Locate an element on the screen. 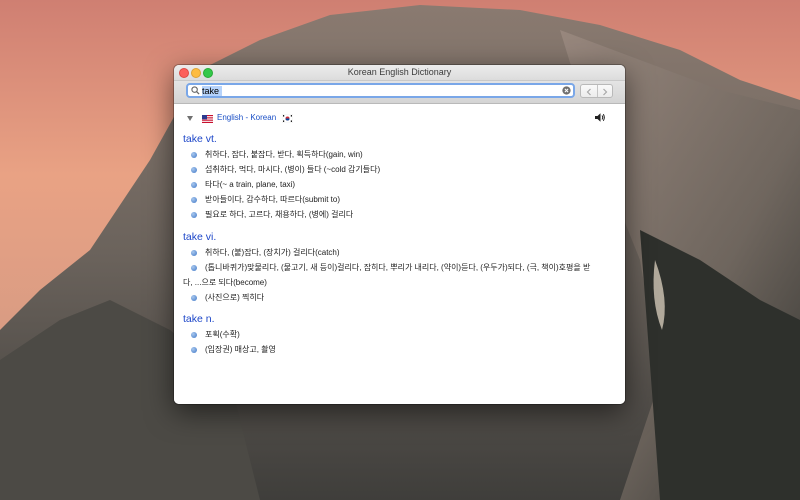 This screenshot has width=800, height=500. part-of-speech-heading: take vt. is located at coordinates (200, 139).